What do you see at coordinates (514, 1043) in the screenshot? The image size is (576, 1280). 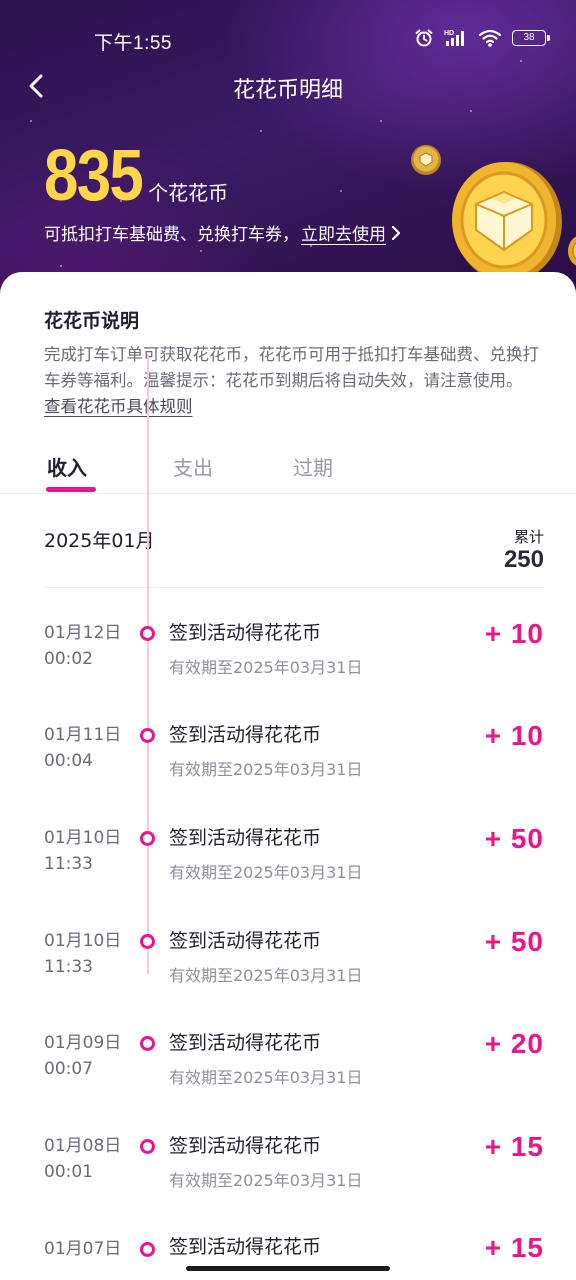 I see `entry-amount: + 20` at bounding box center [514, 1043].